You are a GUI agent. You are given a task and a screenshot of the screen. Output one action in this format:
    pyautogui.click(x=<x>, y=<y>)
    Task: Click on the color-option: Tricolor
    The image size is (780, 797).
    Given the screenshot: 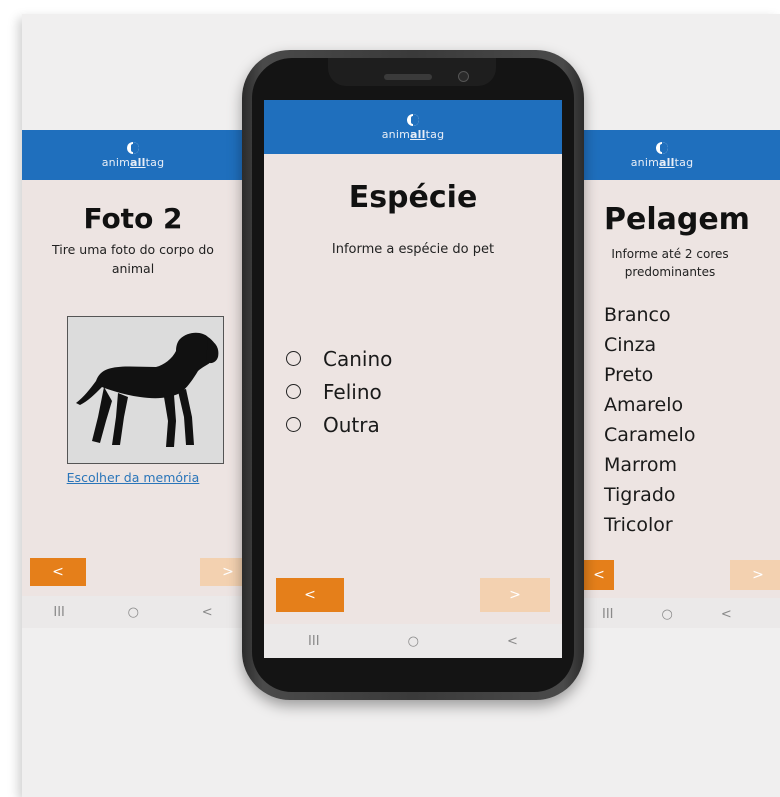 What is the action you would take?
    pyautogui.click(x=649, y=525)
    